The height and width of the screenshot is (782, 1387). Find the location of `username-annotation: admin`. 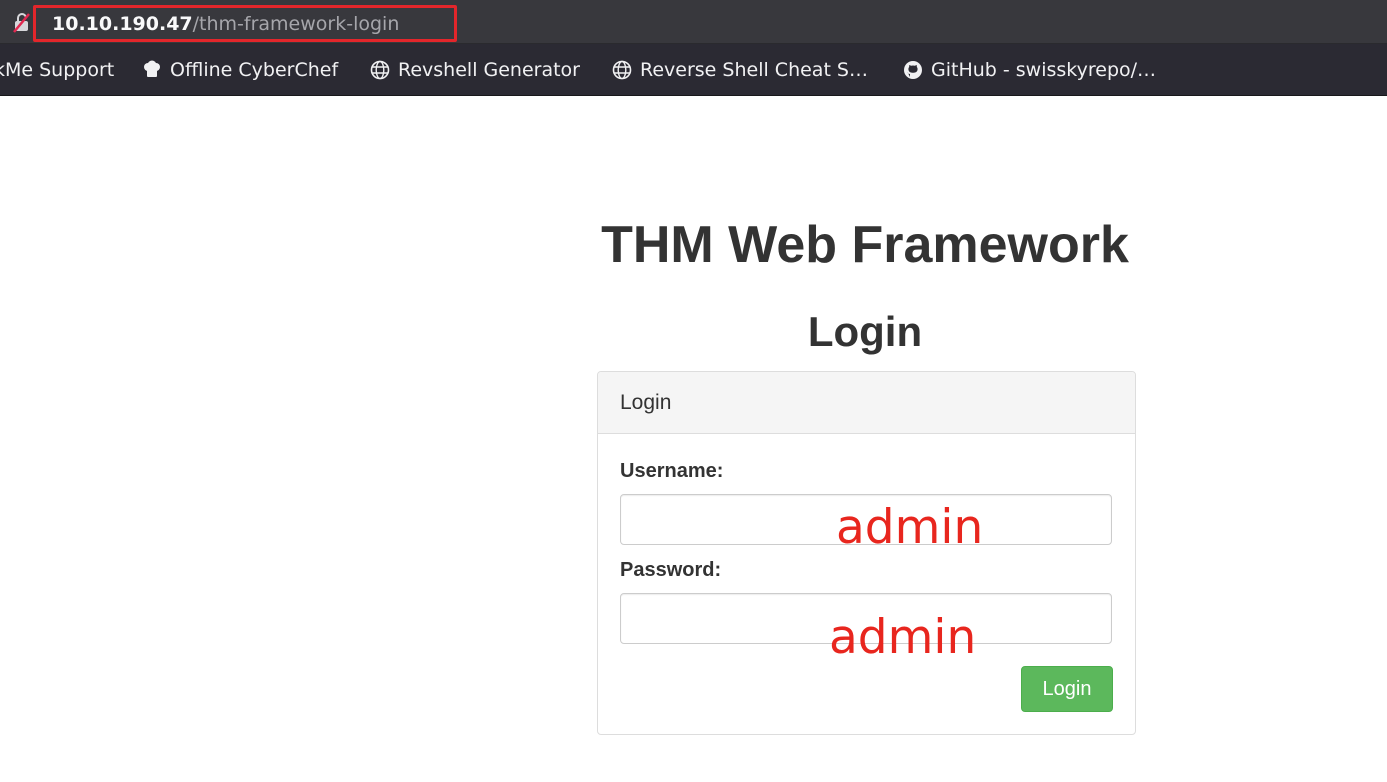

username-annotation: admin is located at coordinates (910, 527).